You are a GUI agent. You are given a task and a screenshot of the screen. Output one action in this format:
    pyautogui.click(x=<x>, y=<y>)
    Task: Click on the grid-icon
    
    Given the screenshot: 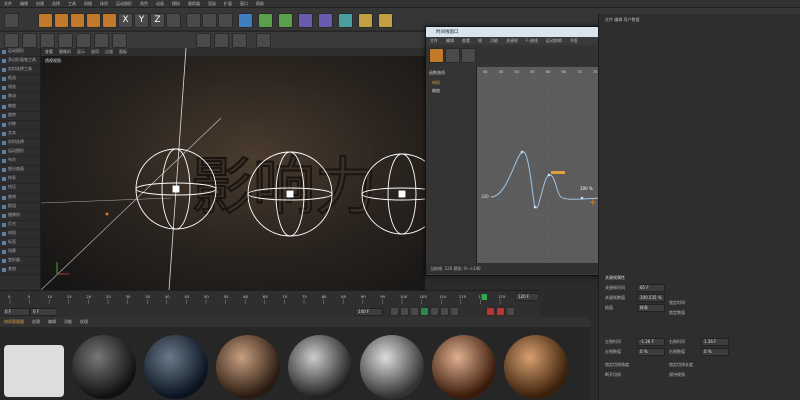 What is the action you would take?
    pyautogui.click(x=263, y=40)
    